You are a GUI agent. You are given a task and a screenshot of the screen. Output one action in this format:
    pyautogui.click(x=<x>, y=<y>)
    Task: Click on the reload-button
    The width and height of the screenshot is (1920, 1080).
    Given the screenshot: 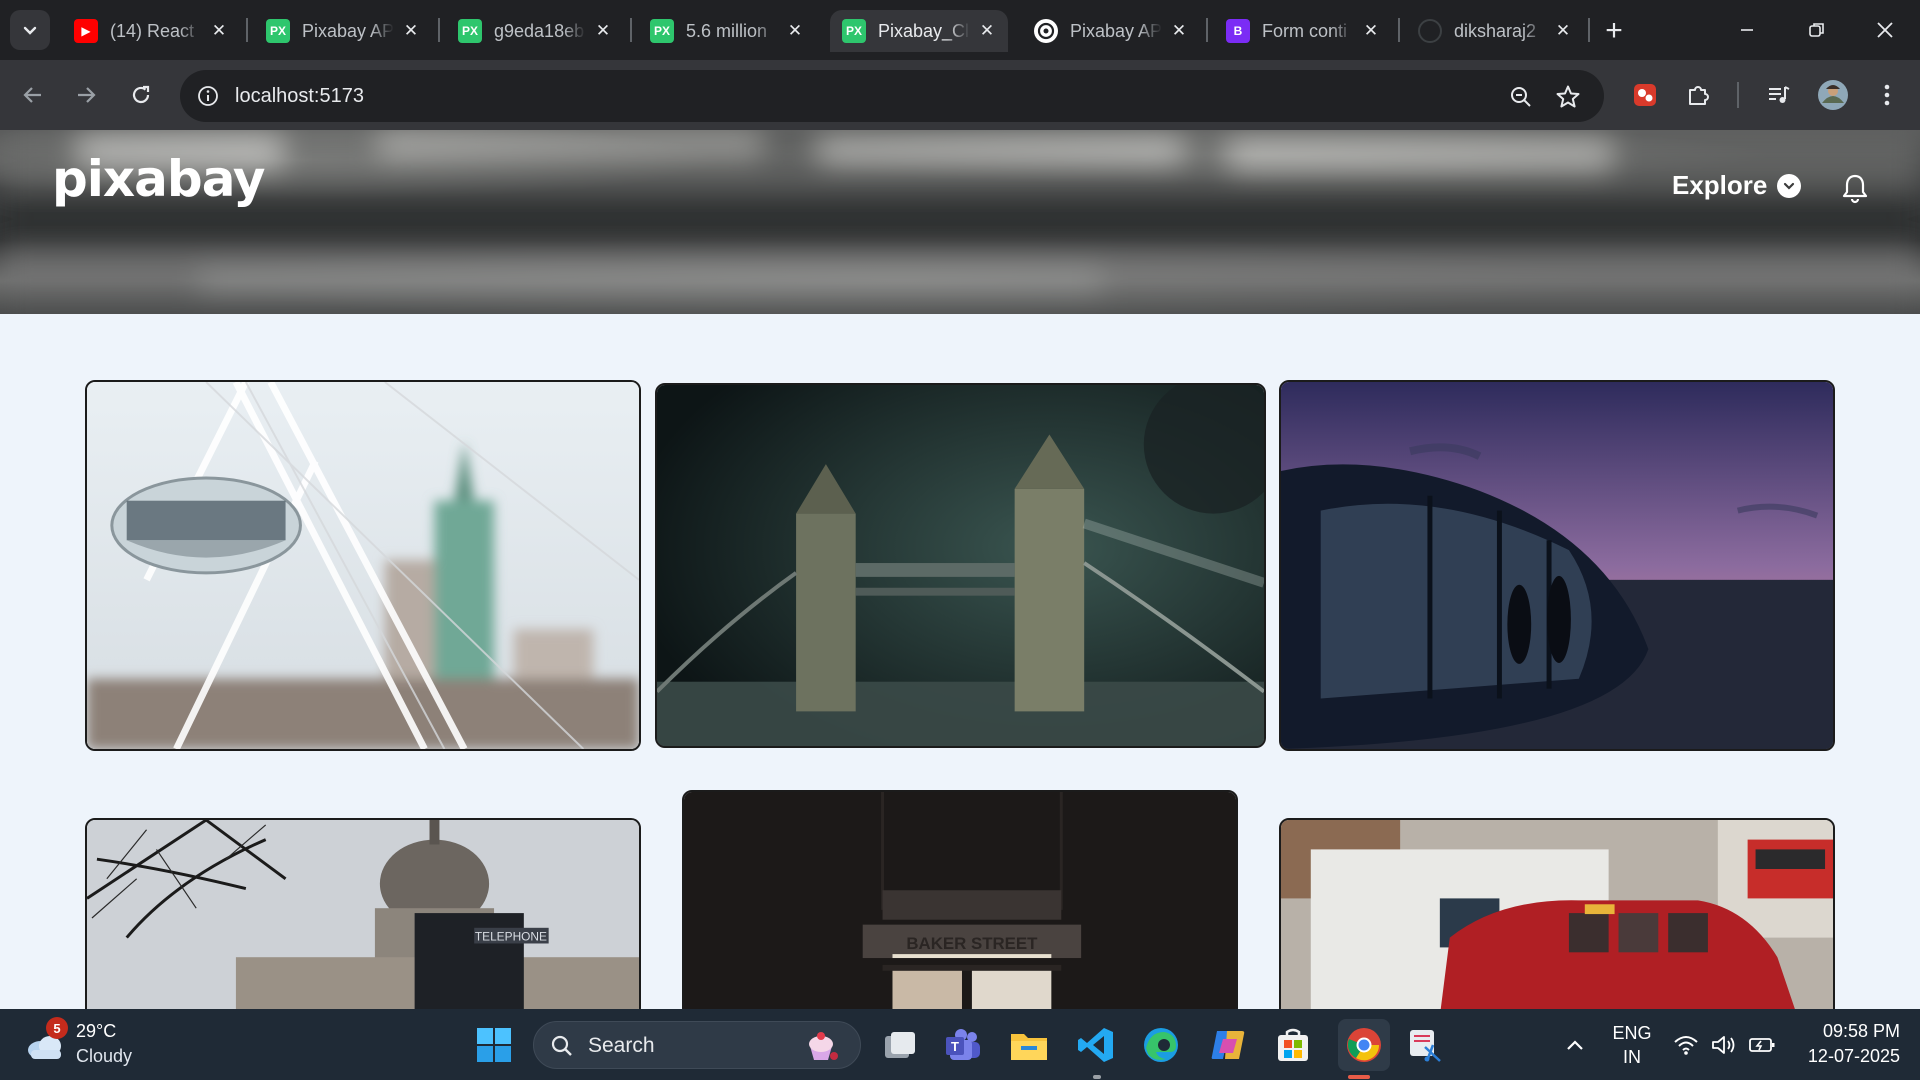 What is the action you would take?
    pyautogui.click(x=141, y=95)
    